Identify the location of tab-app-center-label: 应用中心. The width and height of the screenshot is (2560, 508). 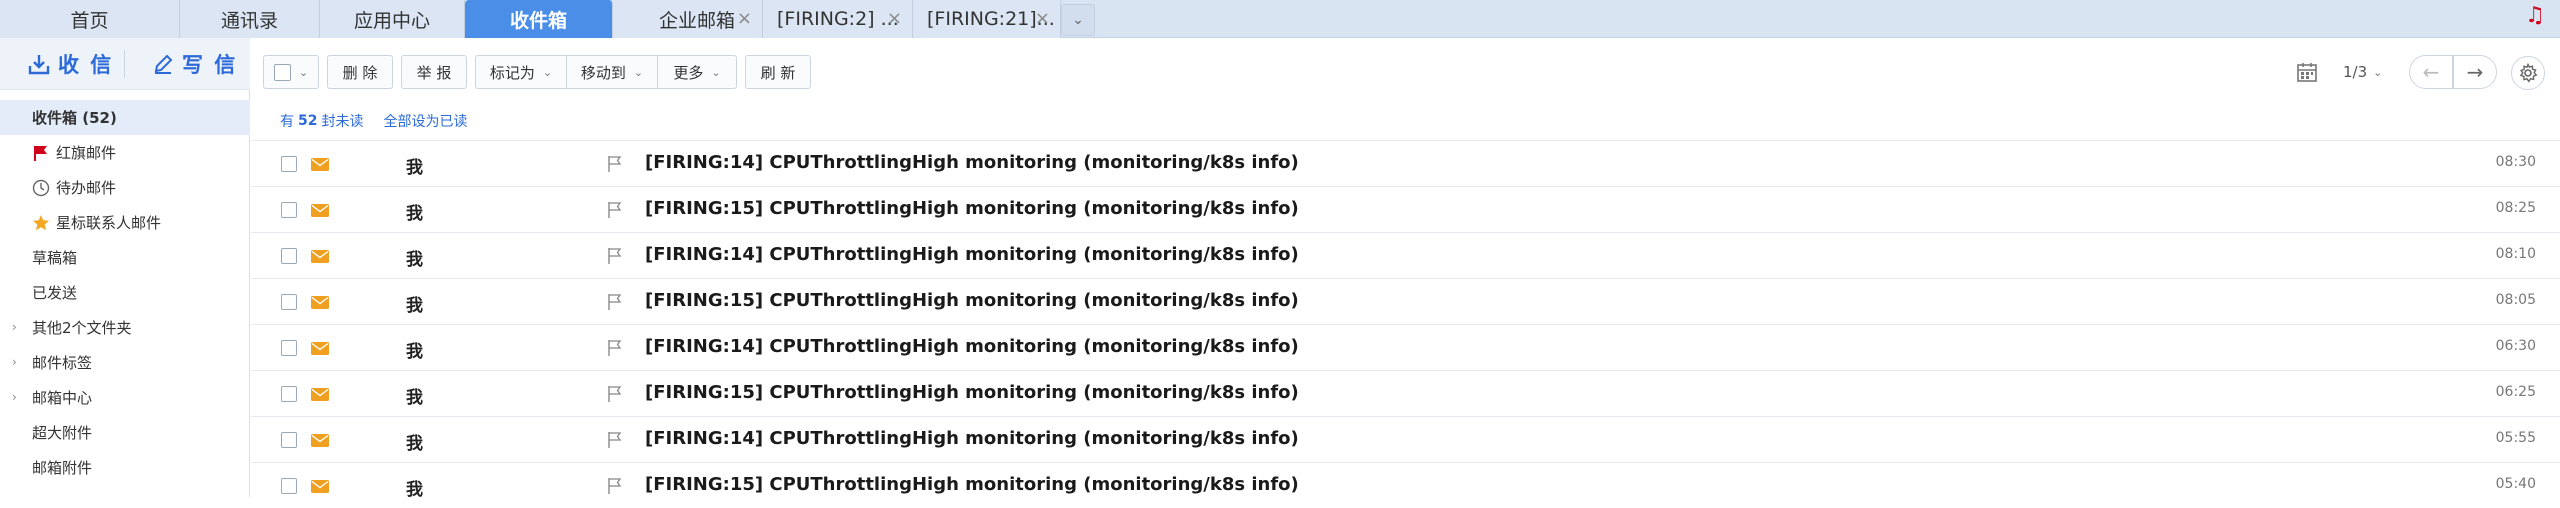
(391, 20).